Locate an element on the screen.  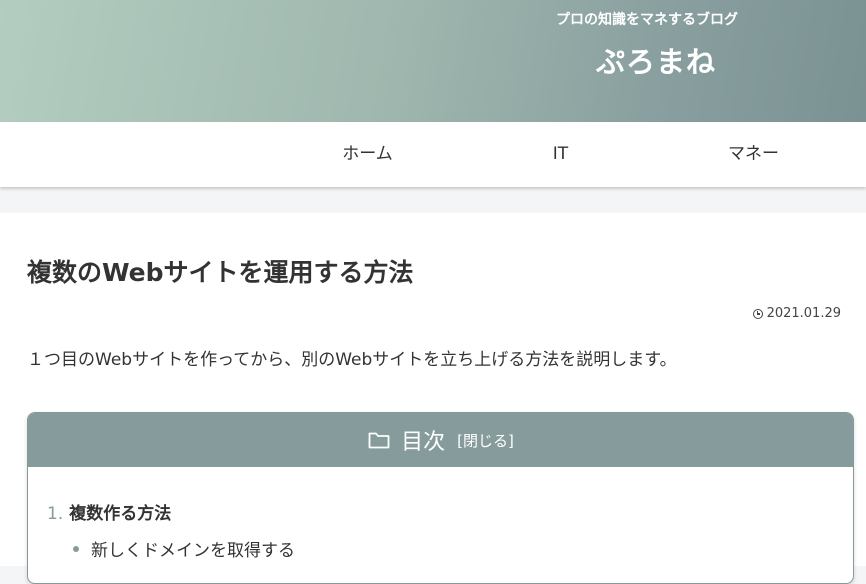
toc-item: 1. 複数作る方法 新しくドメインを取得する is located at coordinates (171, 530).